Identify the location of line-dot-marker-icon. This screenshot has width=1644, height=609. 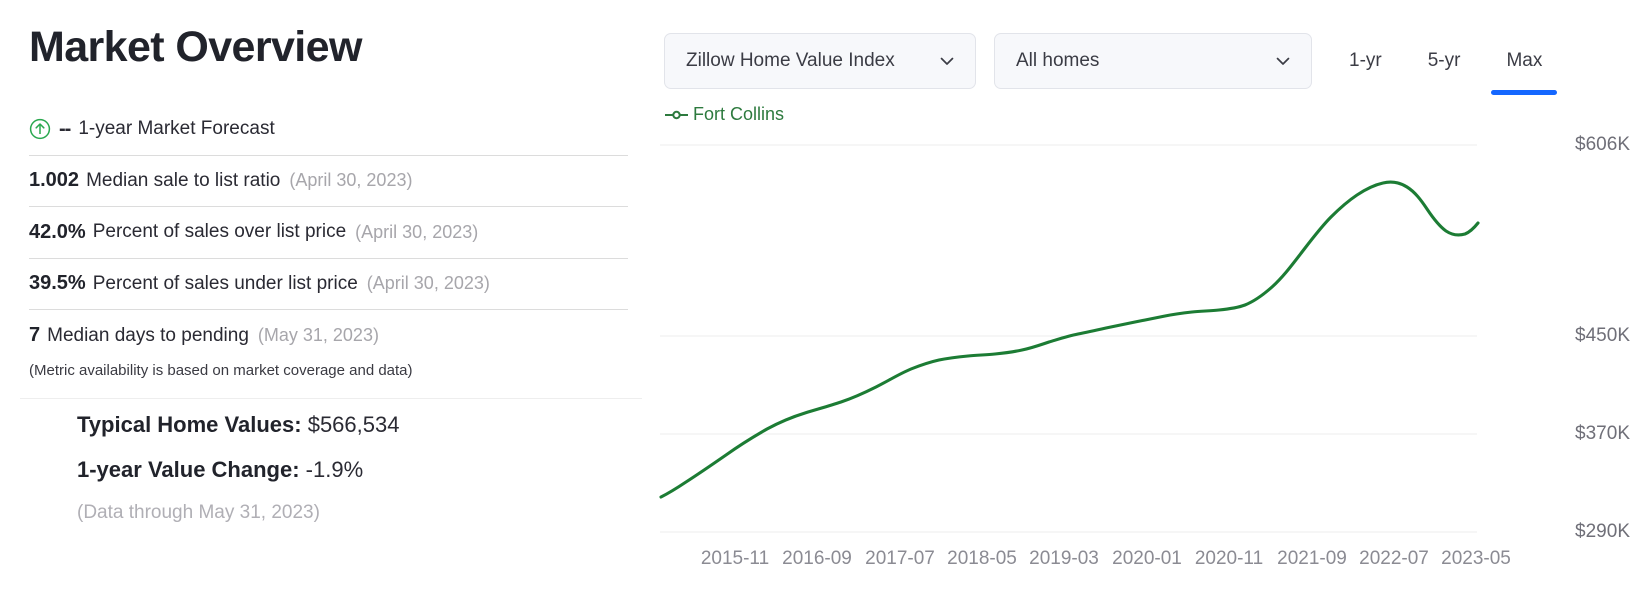
(676, 114).